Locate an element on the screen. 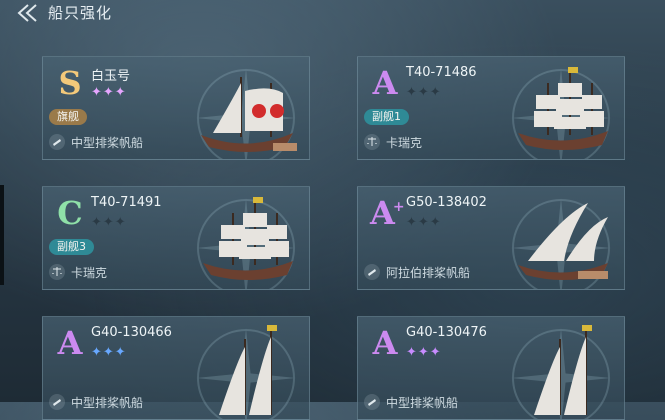  ship-type: 阿拉伯排桨帆船 is located at coordinates (417, 272).